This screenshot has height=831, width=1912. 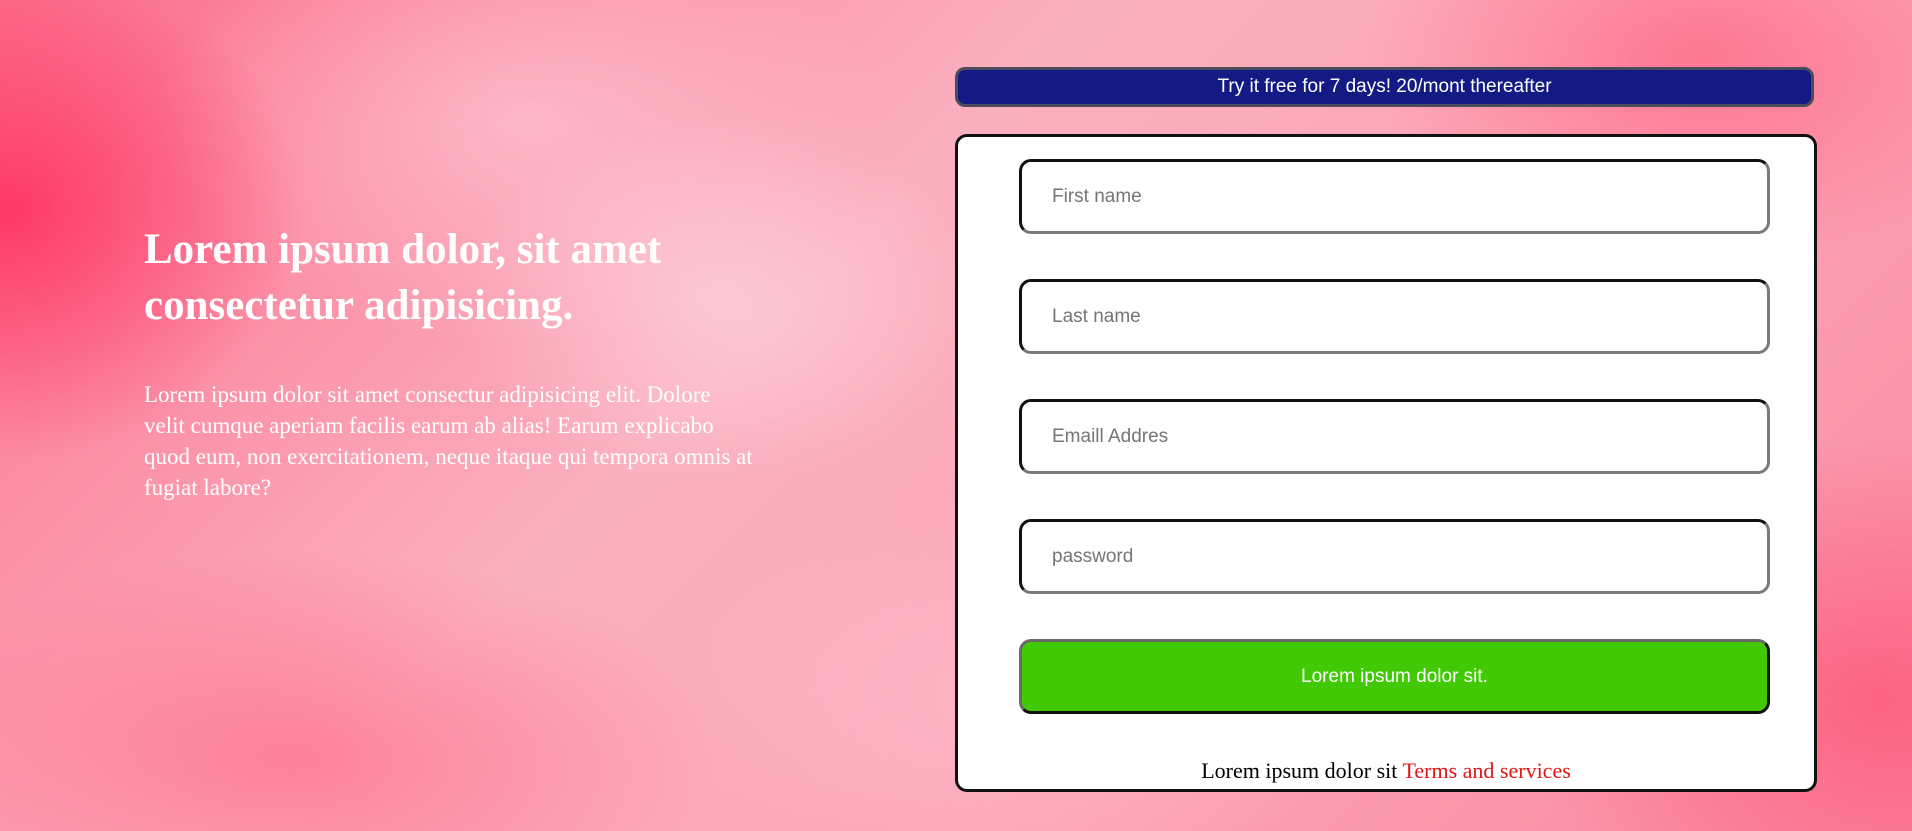 I want to click on password-input, so click(x=1394, y=556).